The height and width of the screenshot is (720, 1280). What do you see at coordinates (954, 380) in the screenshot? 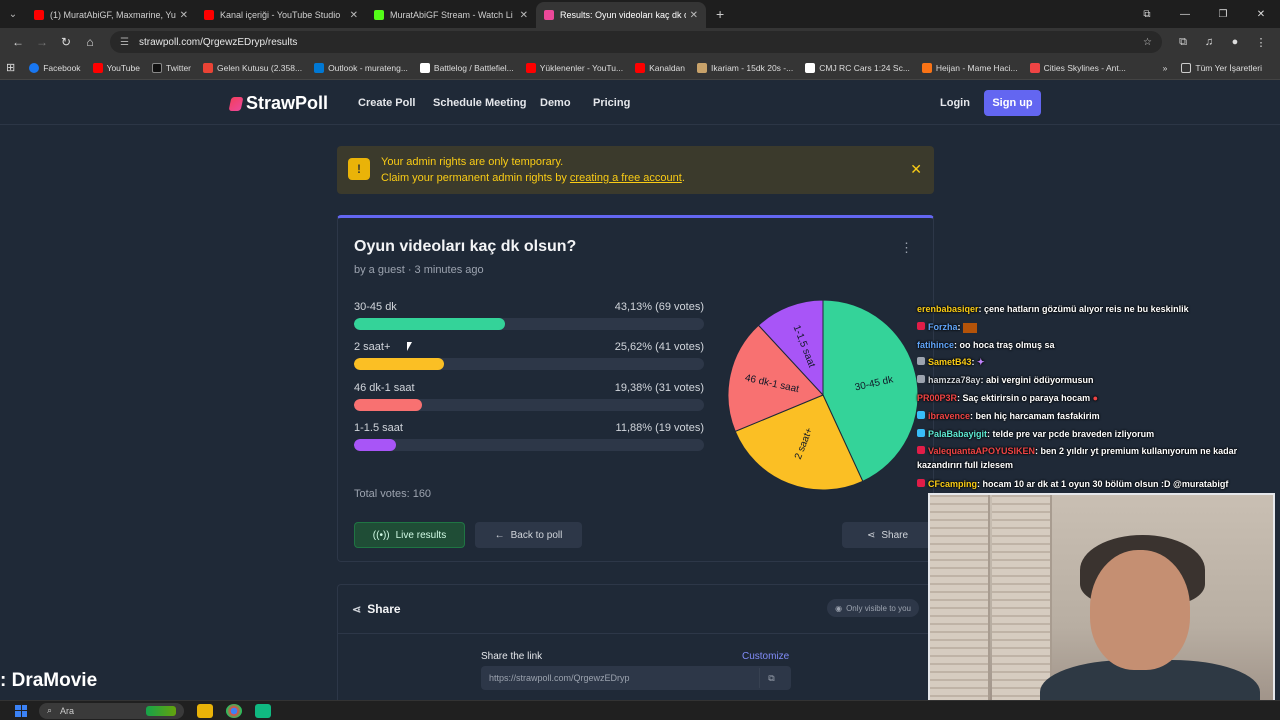
I see `chat-username: hamzza78ay` at bounding box center [954, 380].